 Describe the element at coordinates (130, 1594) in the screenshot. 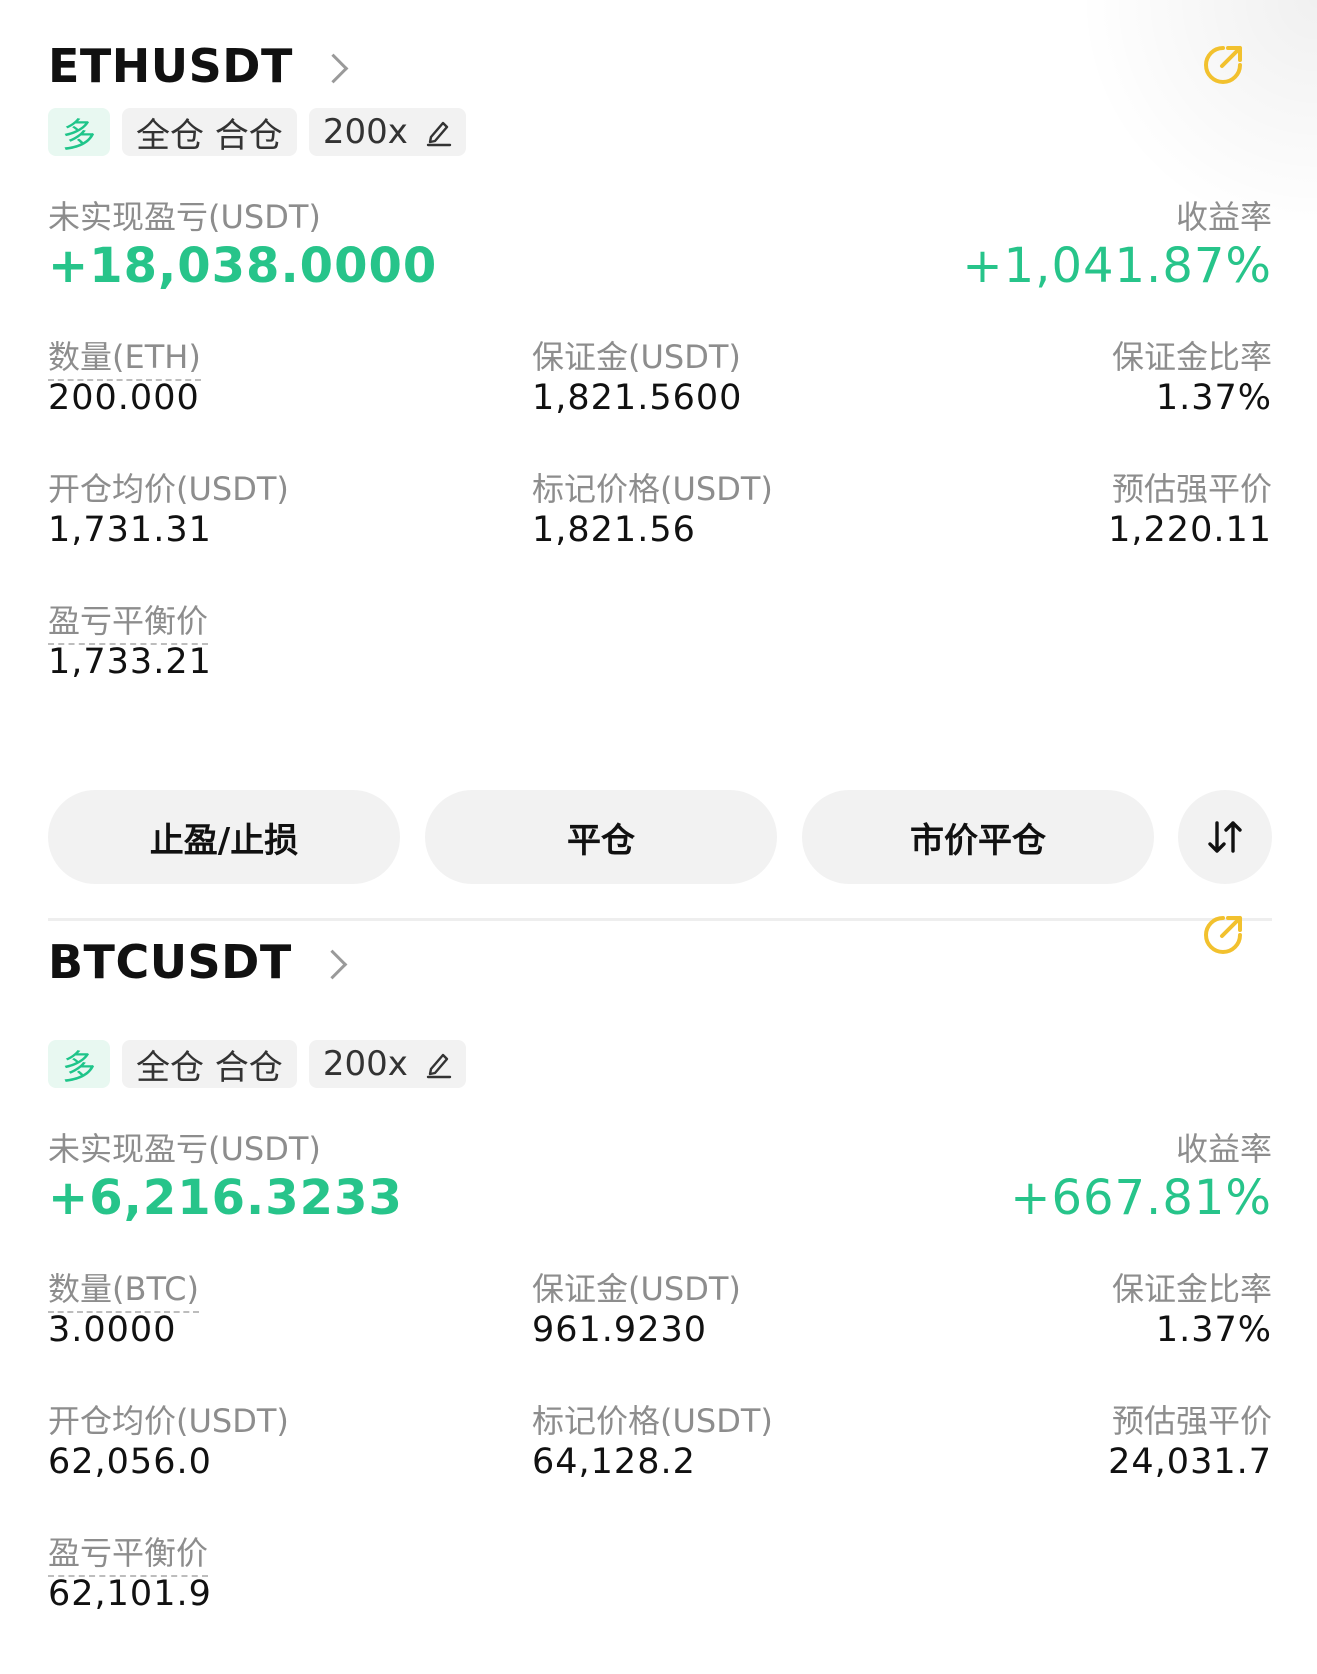

I see `breakeven-price-value: 62,101.9` at that location.